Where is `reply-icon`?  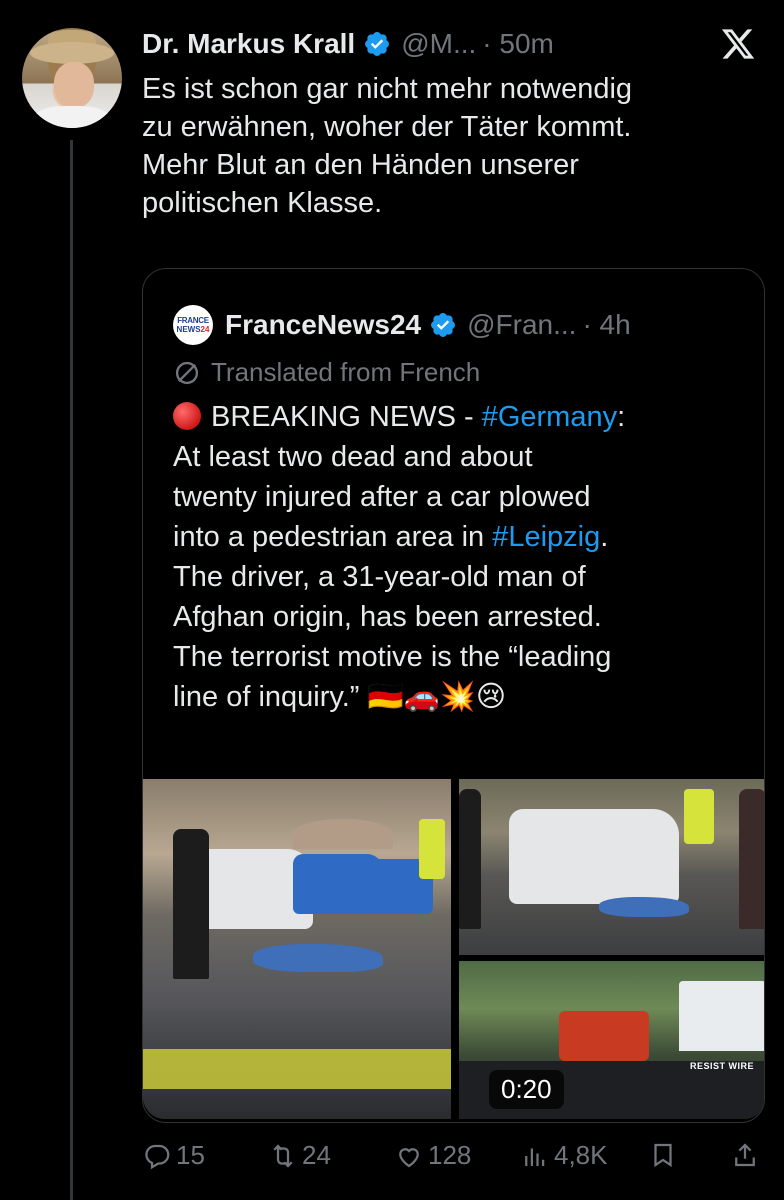
reply-icon is located at coordinates (157, 1156).